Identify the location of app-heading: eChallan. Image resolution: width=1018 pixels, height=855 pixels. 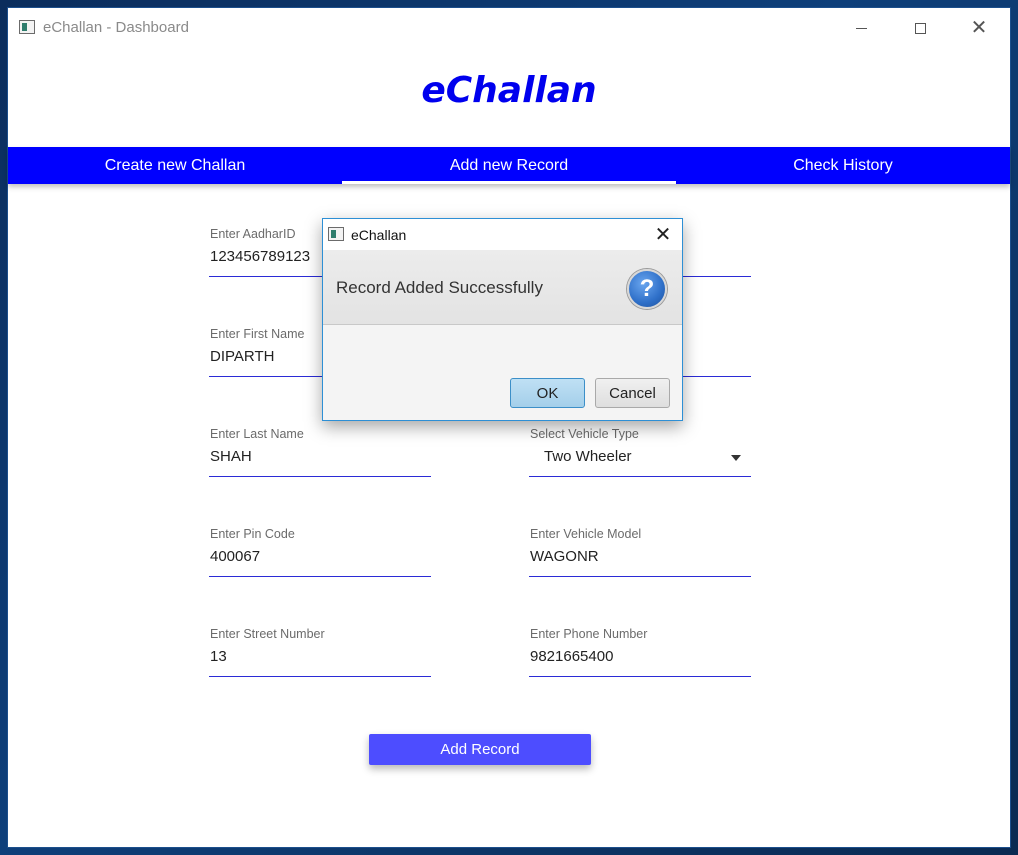
(509, 90).